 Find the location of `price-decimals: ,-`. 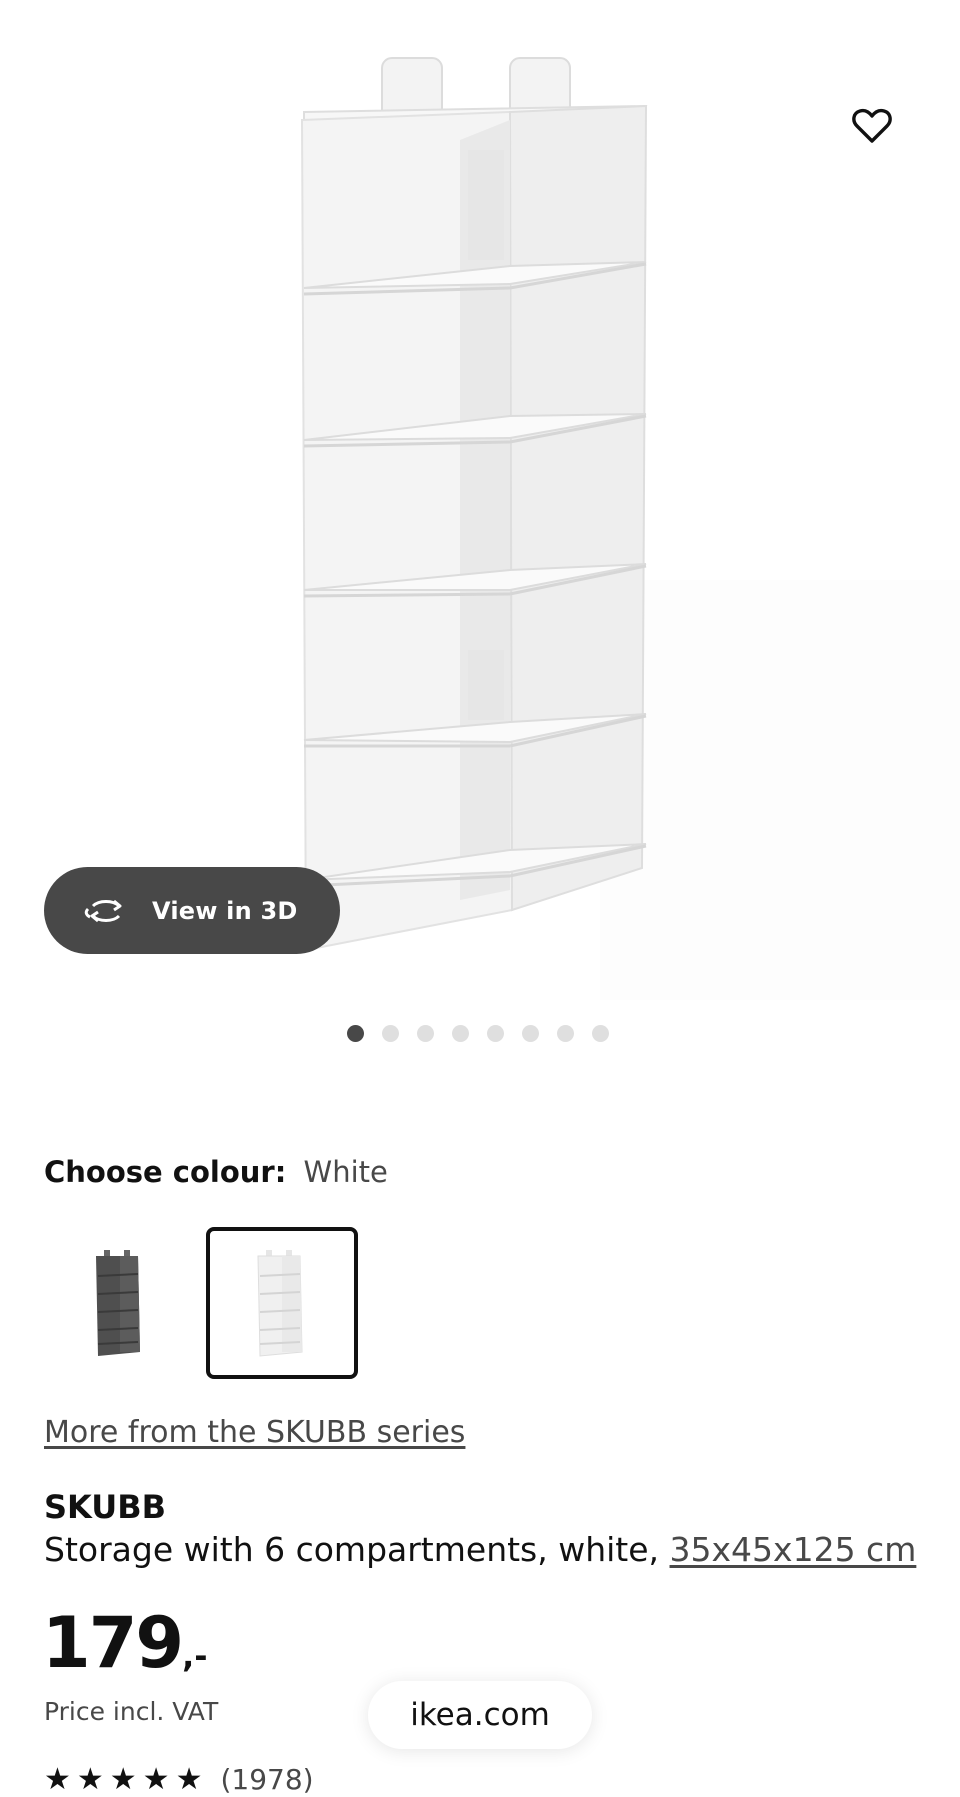

price-decimals: ,- is located at coordinates (195, 1656).